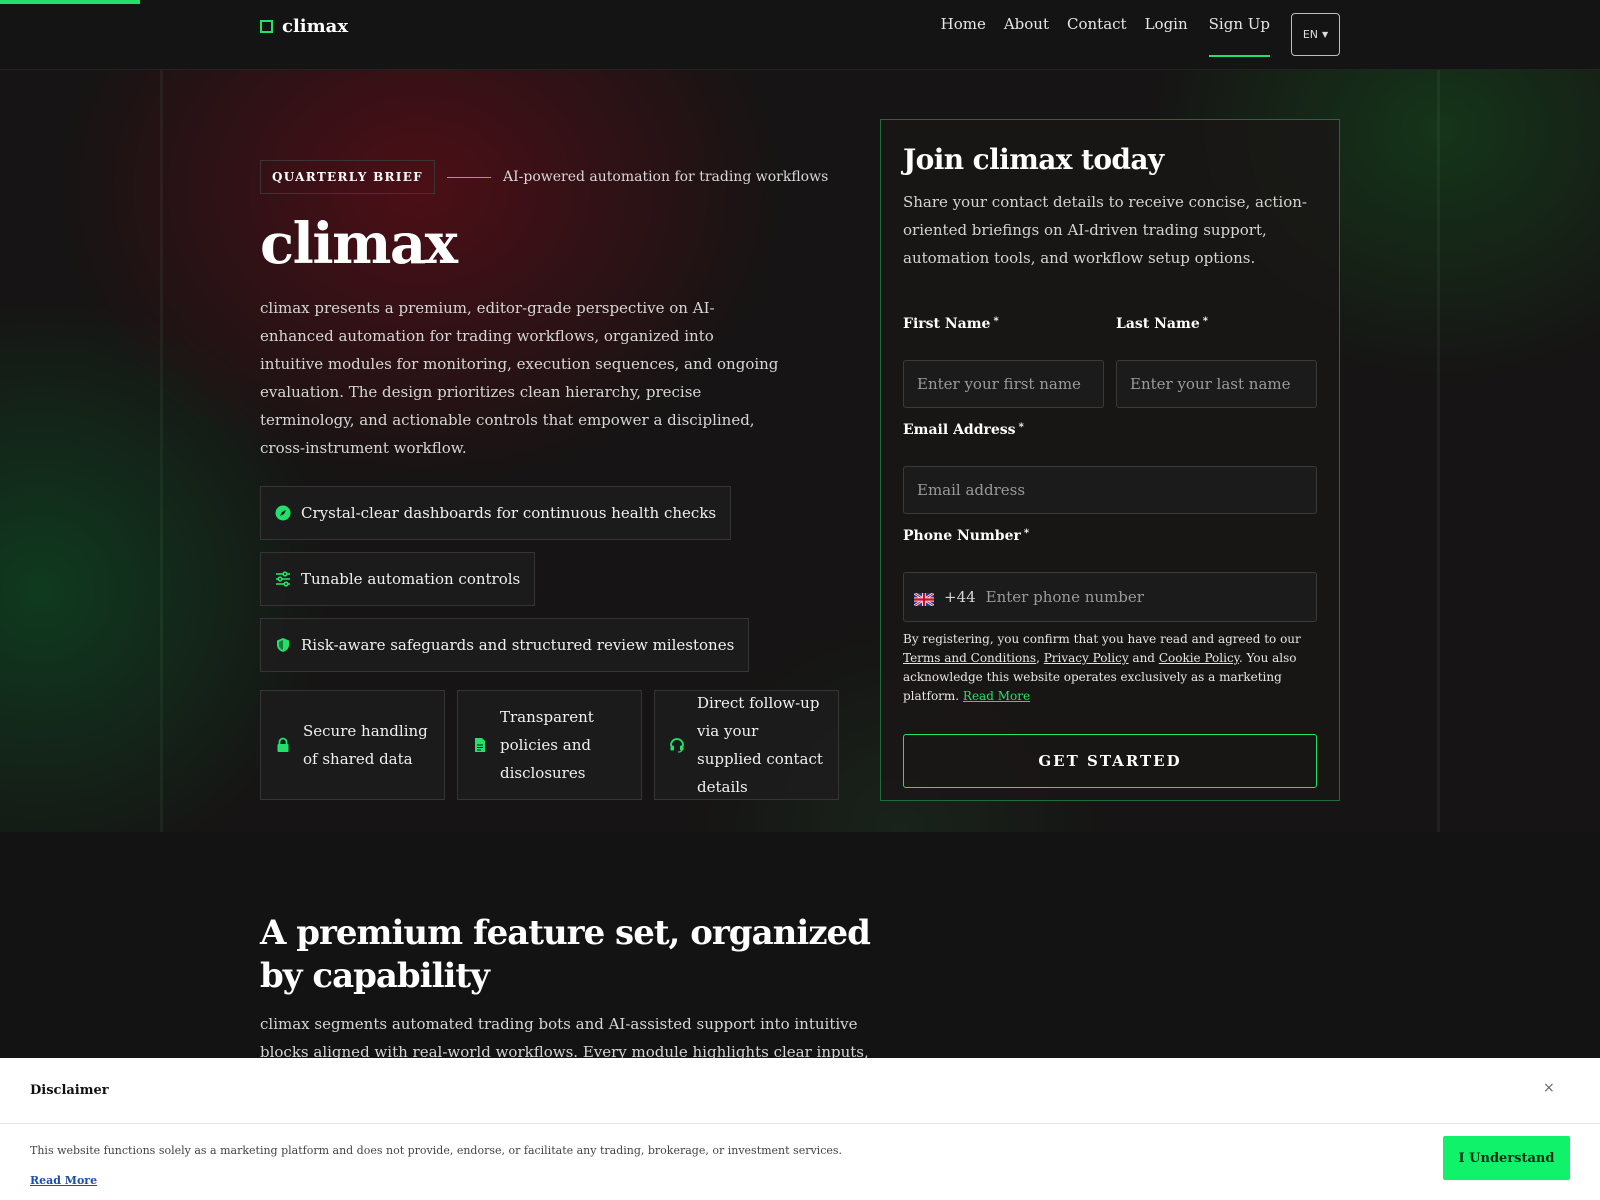 The height and width of the screenshot is (1200, 1600). I want to click on trust-card: Secure handling of shared data, so click(352, 745).